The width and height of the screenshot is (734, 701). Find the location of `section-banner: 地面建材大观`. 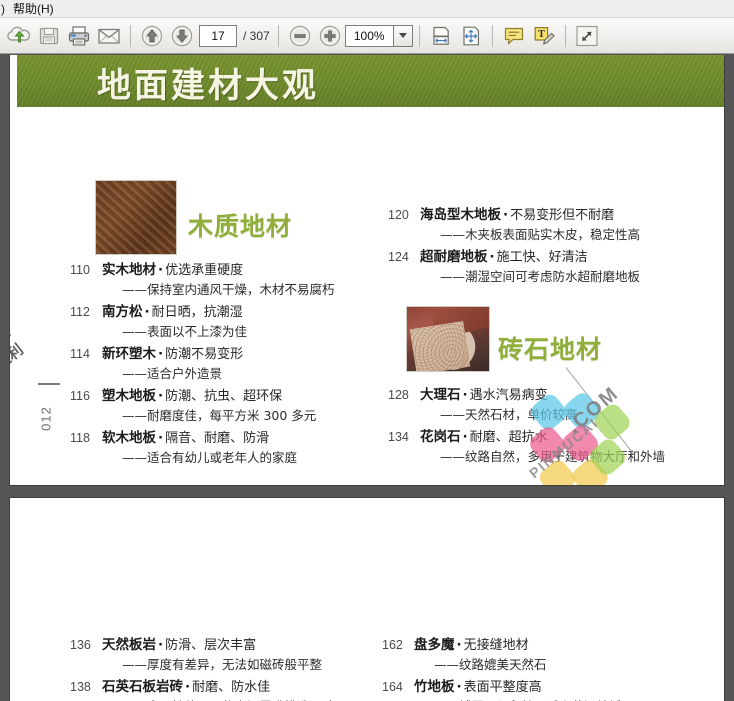

section-banner: 地面建材大观 is located at coordinates (370, 81).